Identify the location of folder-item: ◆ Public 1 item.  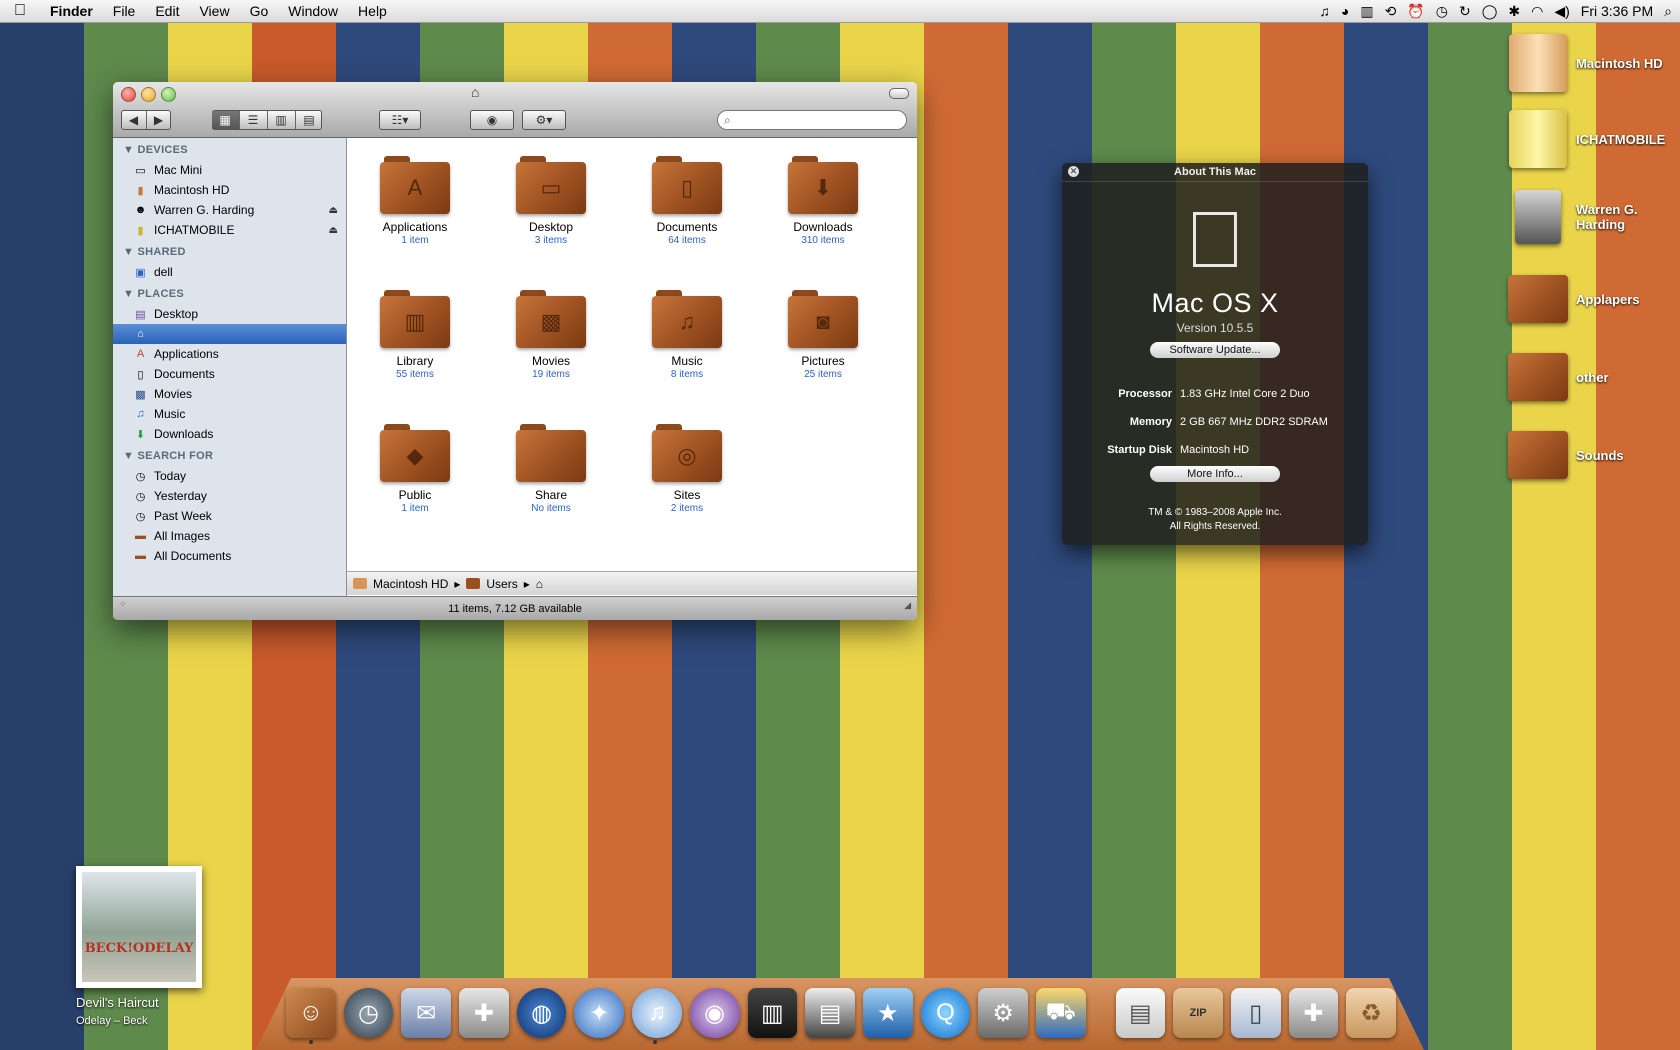
(415, 469).